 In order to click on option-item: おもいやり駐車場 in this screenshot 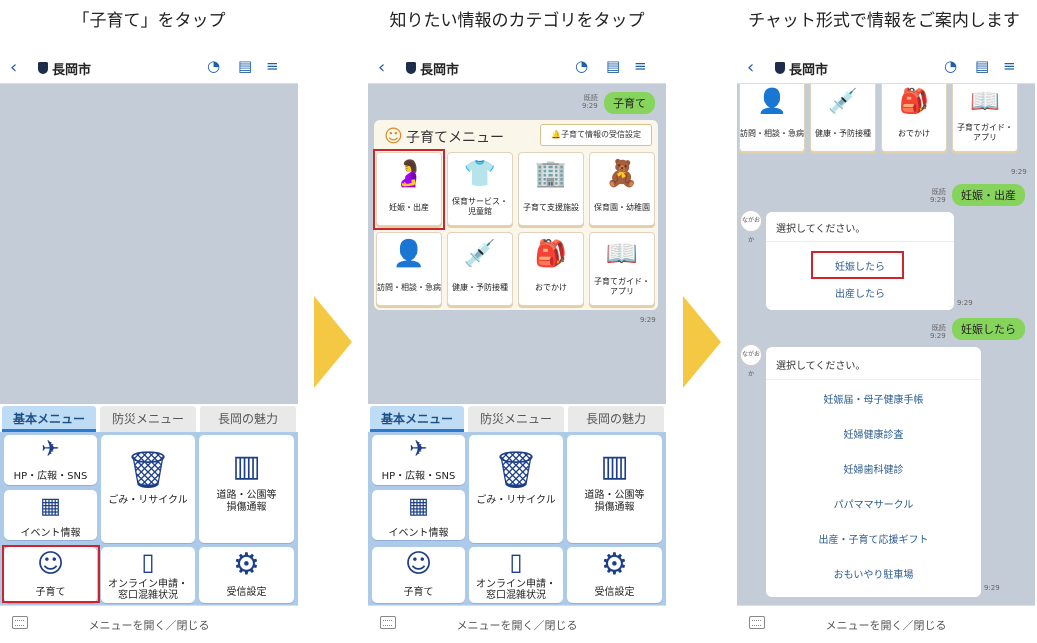, I will do `click(873, 573)`.